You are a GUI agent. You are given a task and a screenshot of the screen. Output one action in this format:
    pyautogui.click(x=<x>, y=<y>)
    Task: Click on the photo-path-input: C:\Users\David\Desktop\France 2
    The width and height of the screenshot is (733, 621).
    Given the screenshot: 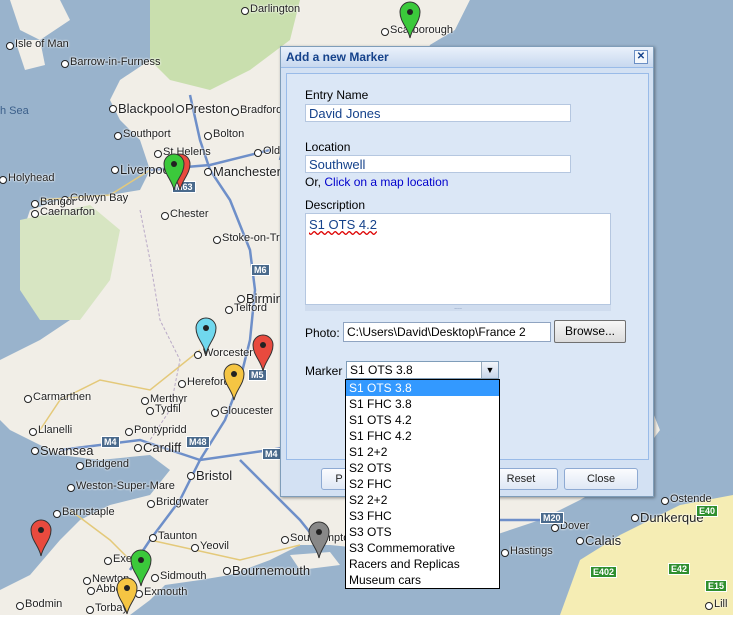 What is the action you would take?
    pyautogui.click(x=447, y=332)
    